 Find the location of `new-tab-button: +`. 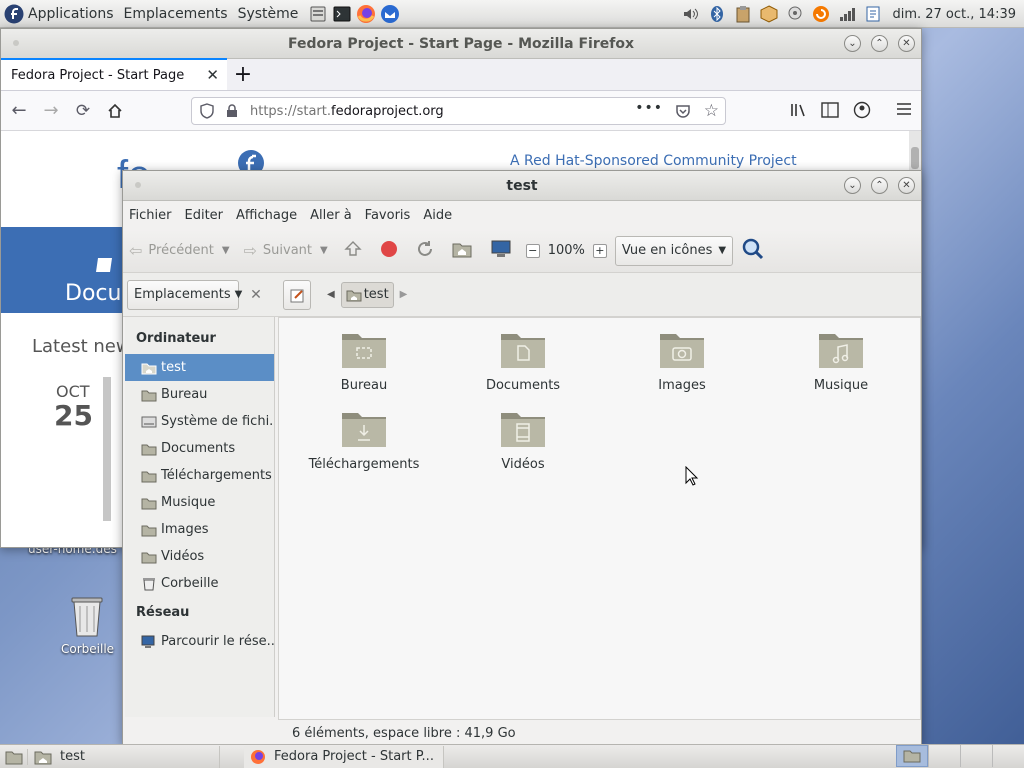

new-tab-button: + is located at coordinates (243, 74).